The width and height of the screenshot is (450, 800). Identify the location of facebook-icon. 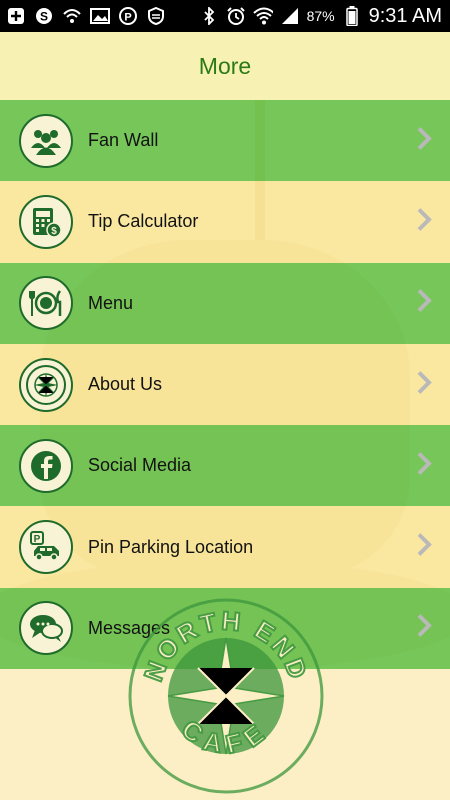
(46, 465).